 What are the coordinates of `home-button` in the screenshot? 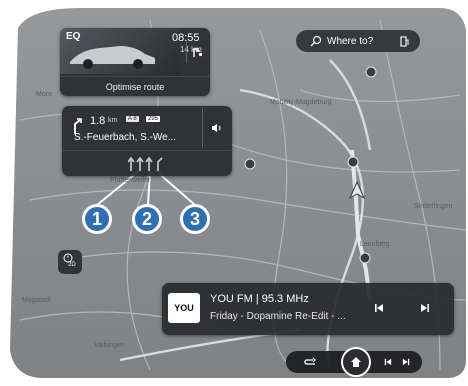 It's located at (356, 362).